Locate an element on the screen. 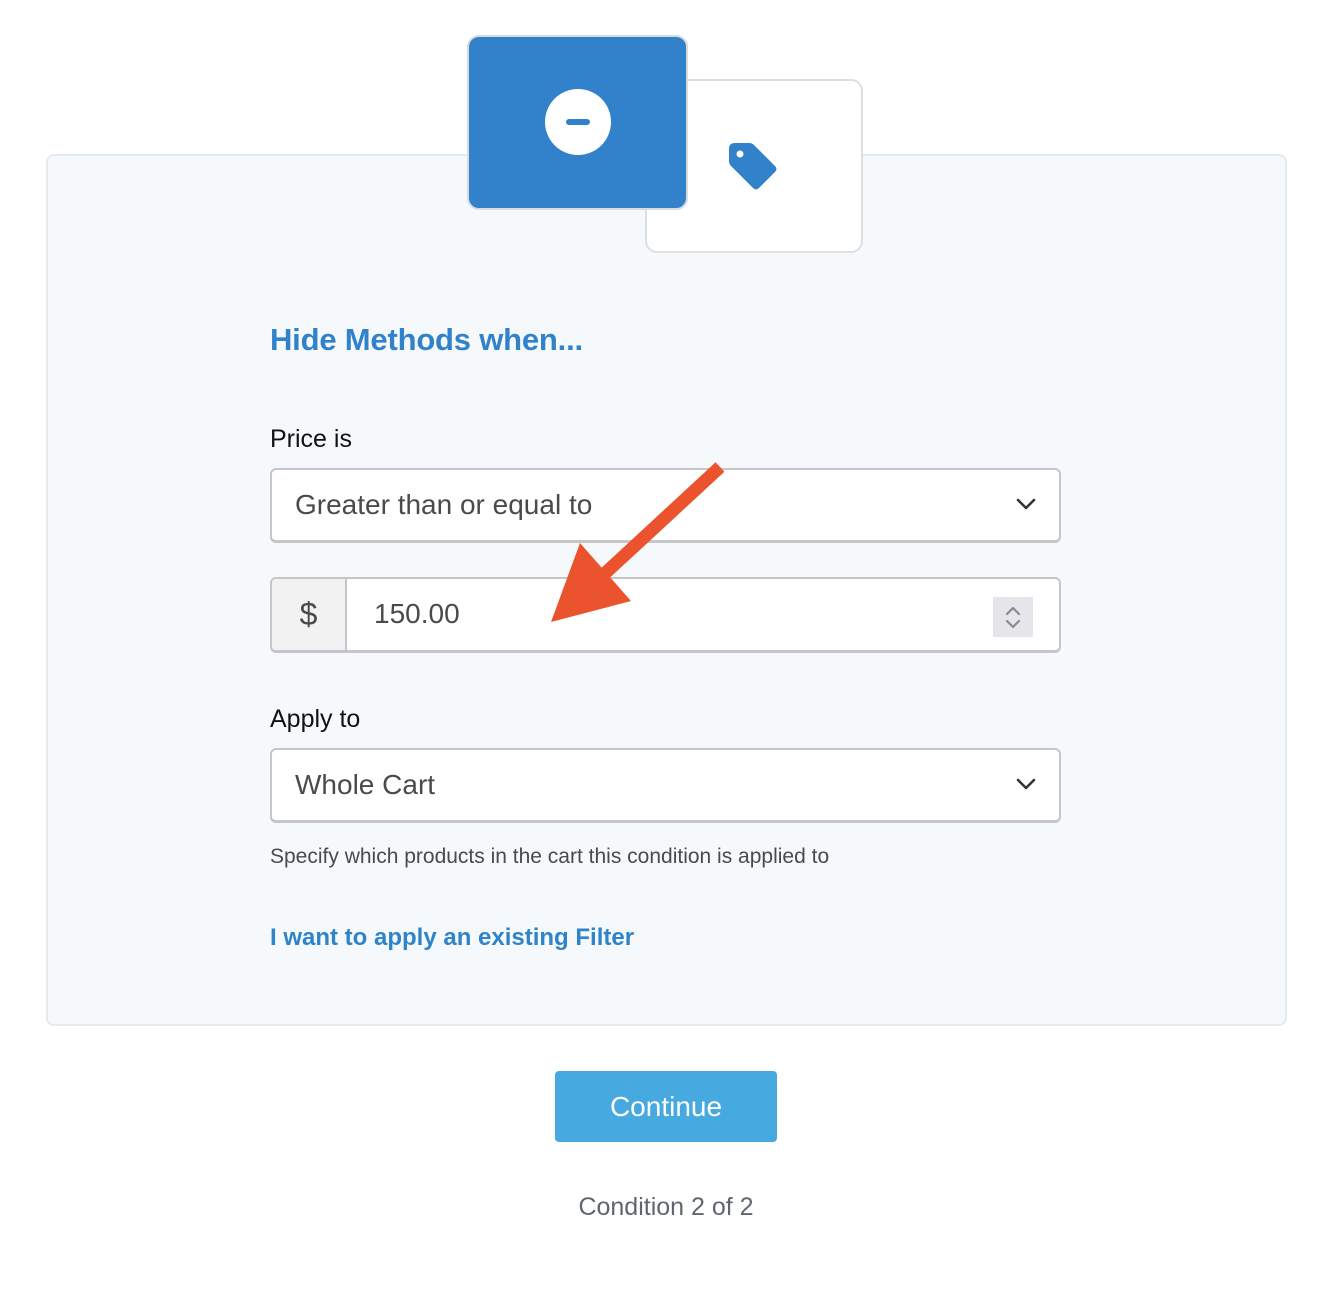 The height and width of the screenshot is (1296, 1332). number-stepper is located at coordinates (1013, 617).